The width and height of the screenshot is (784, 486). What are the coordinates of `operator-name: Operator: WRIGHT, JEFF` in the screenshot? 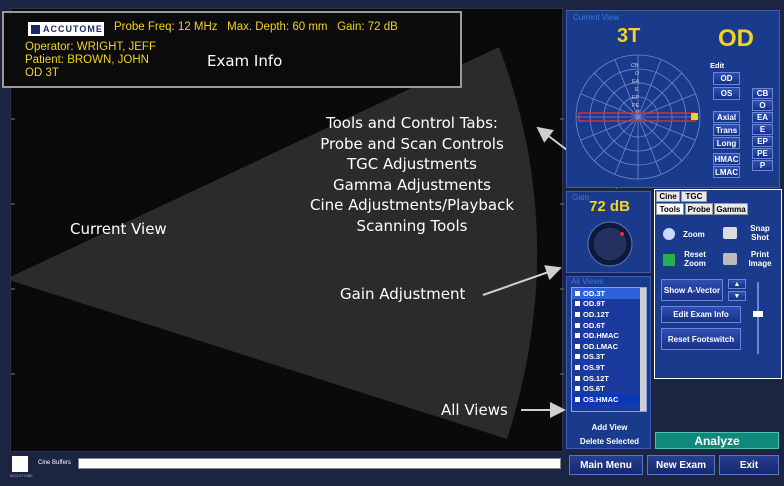 It's located at (90, 47).